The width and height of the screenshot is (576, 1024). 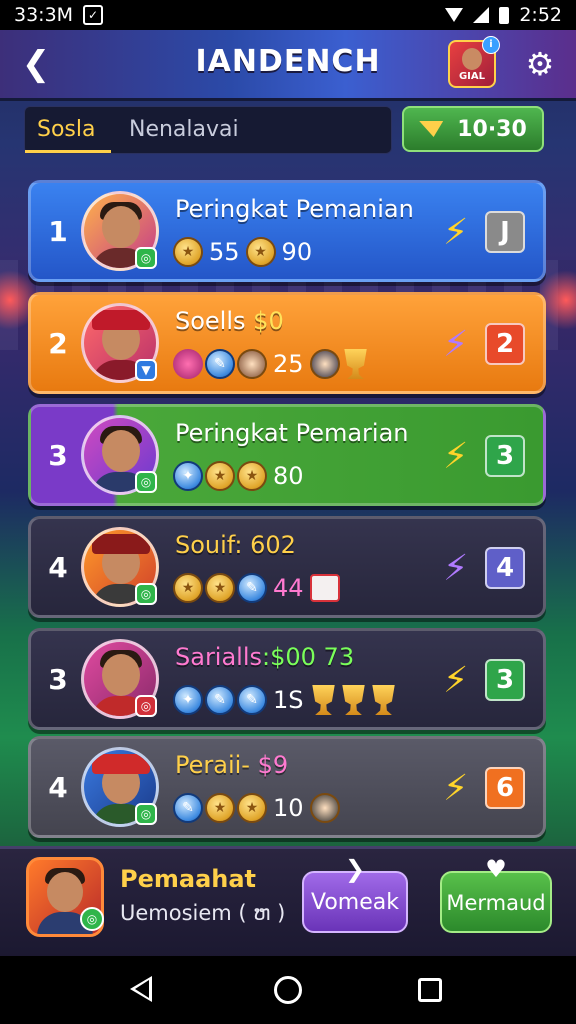 I want to click on nav-recents-icon, so click(x=430, y=990).